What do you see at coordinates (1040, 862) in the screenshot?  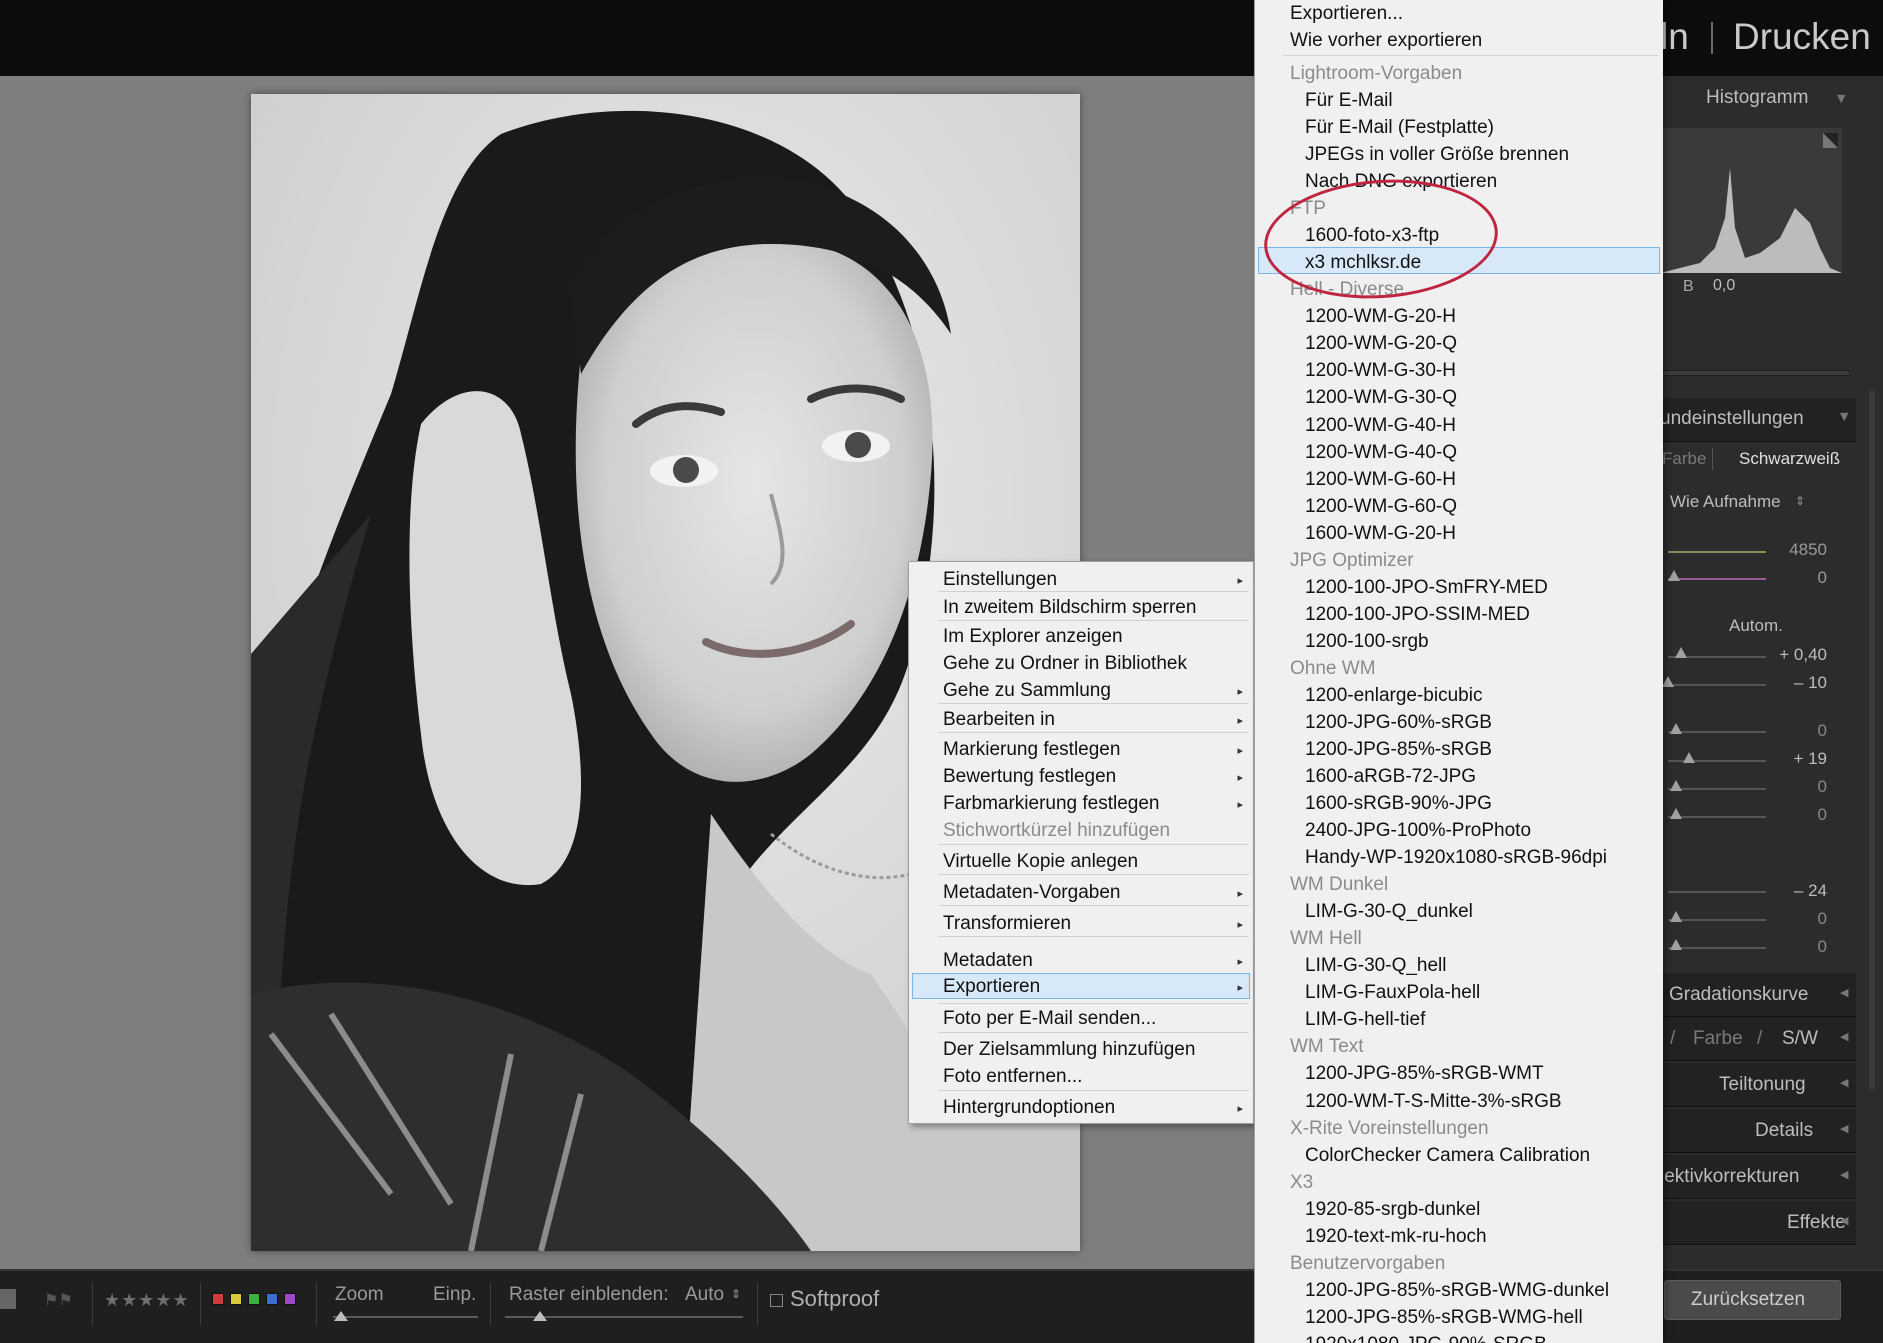 I see `menu-item-create-virtual-copy: Virtuelle Kopie anlegen` at bounding box center [1040, 862].